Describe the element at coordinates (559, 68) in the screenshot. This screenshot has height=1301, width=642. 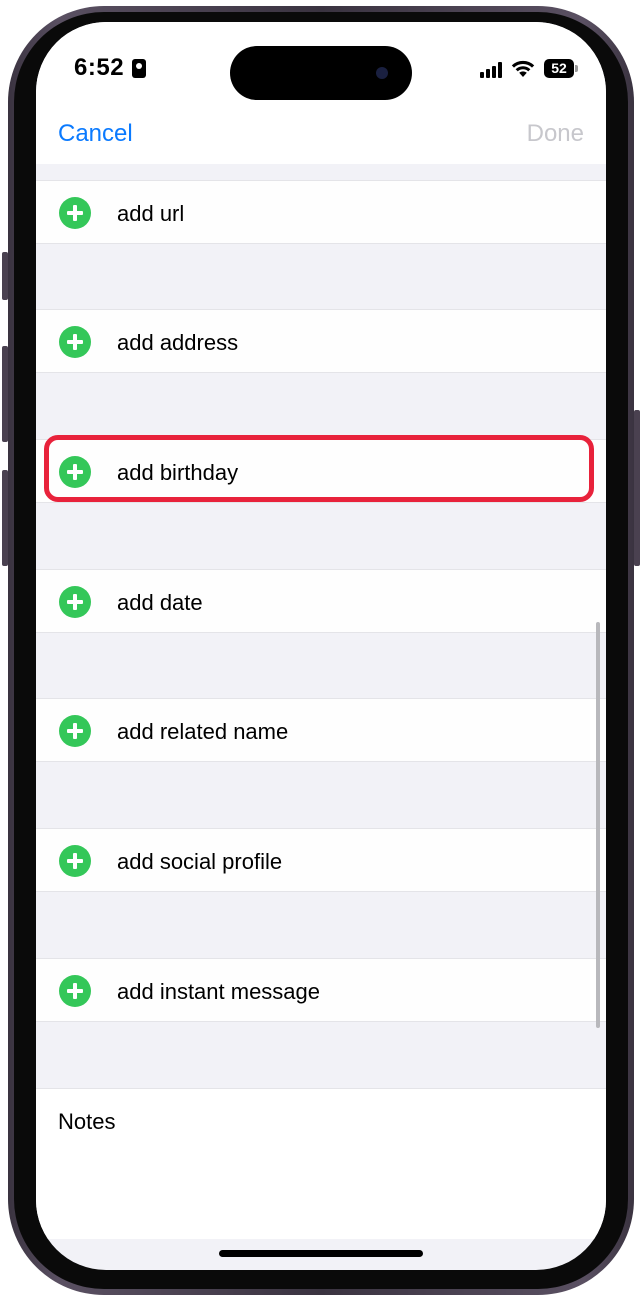
I see `battery-icon: 52` at that location.